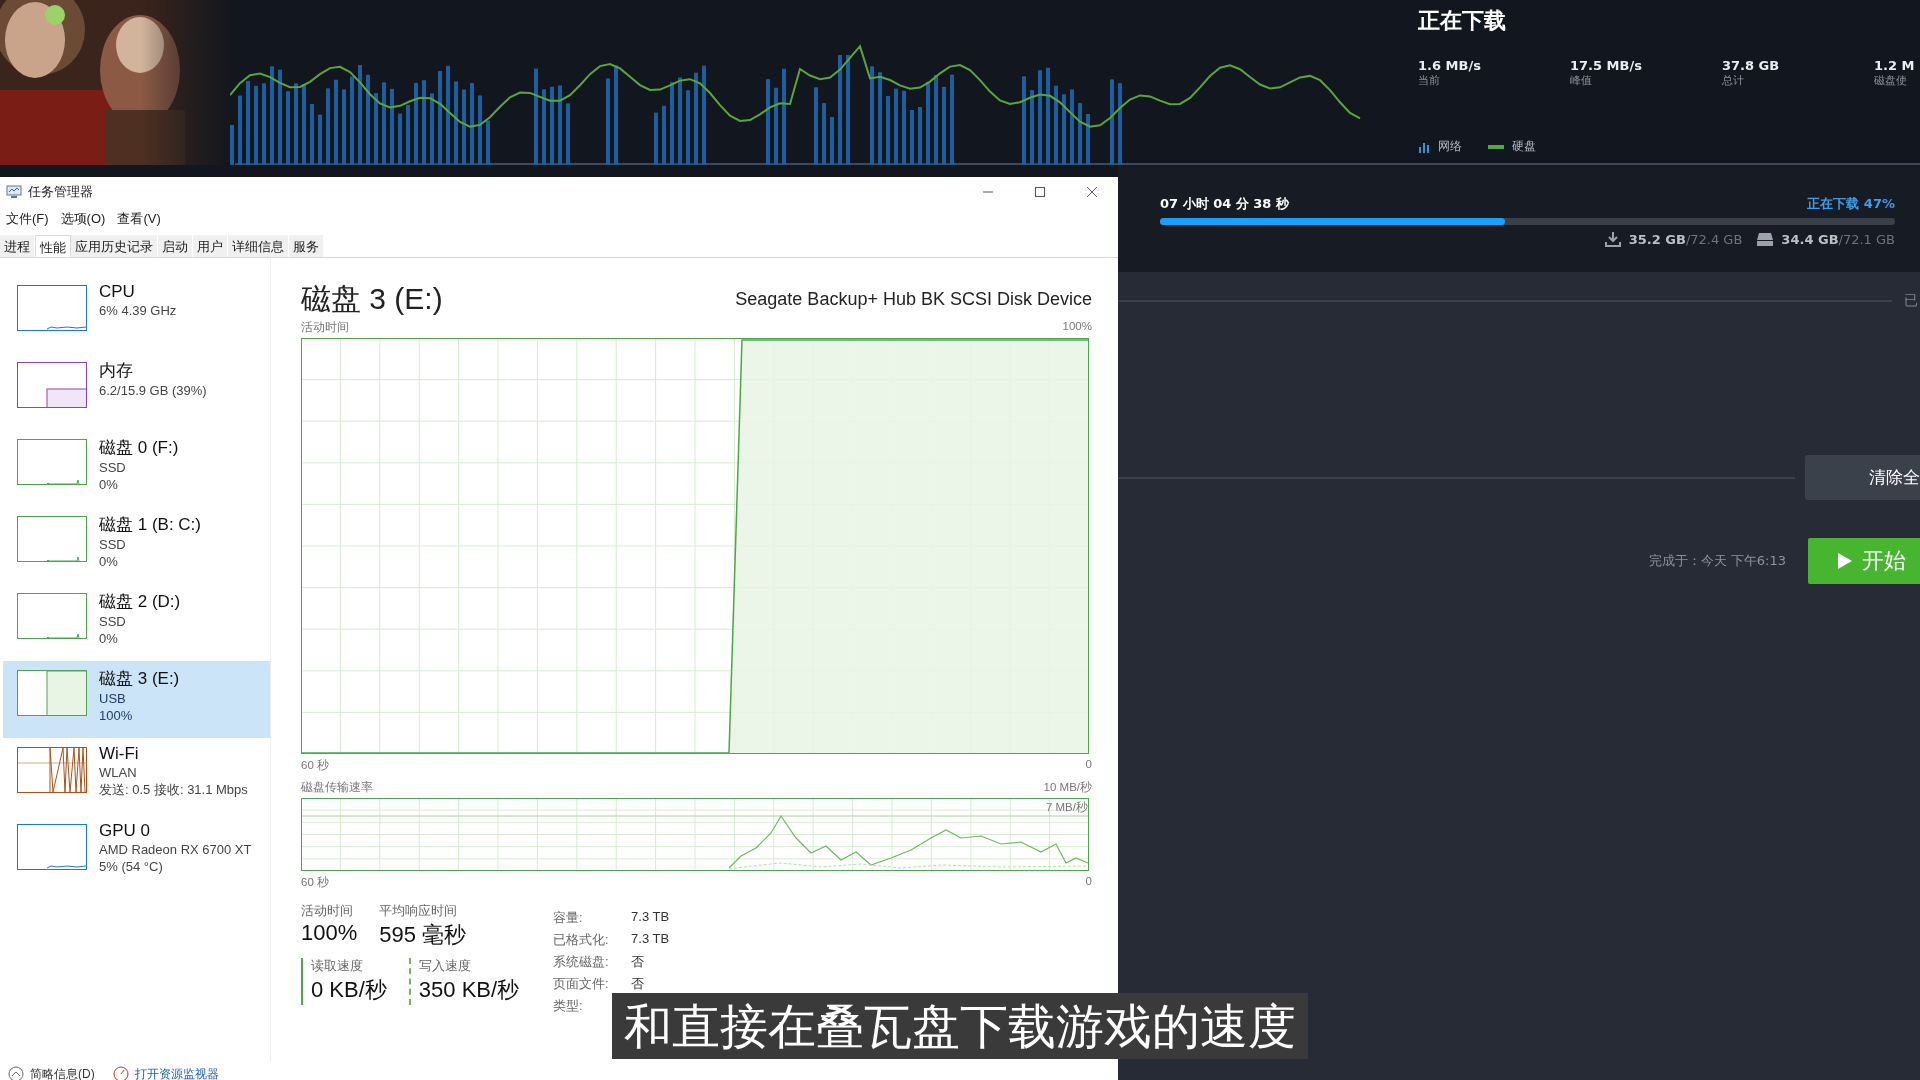 The image size is (1920, 1080). I want to click on tab: 服务, so click(306, 246).